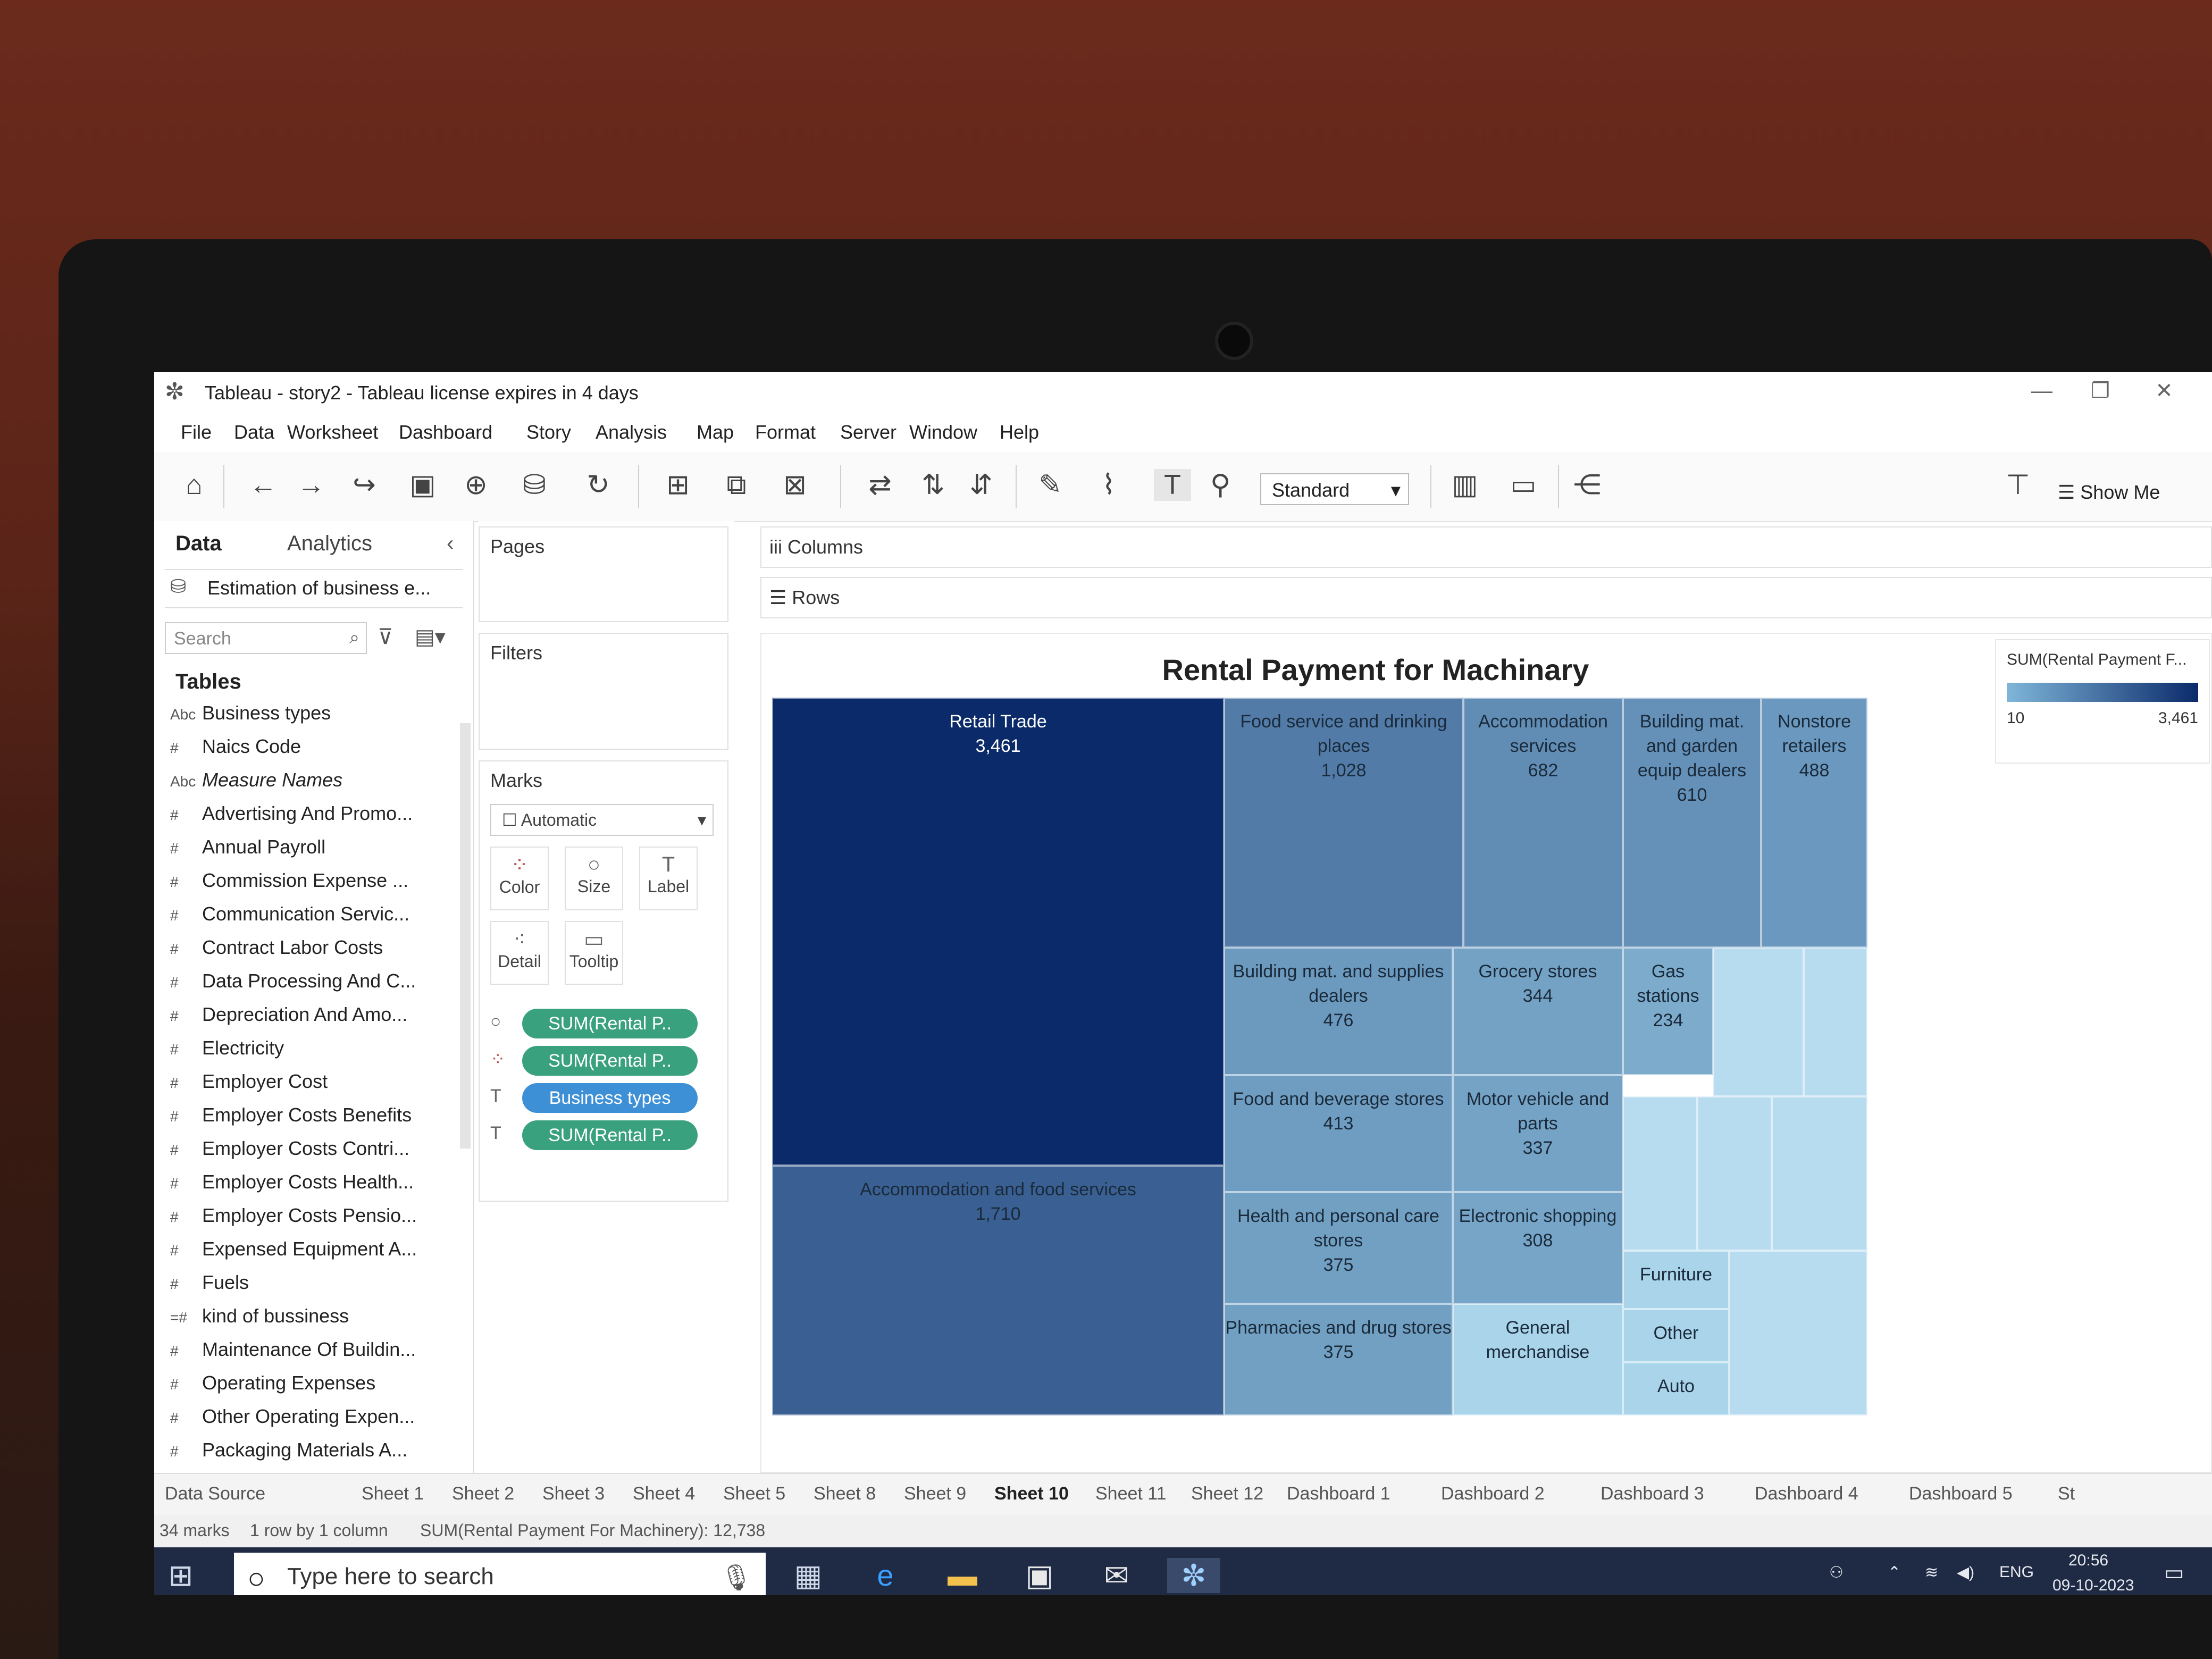  Describe the element at coordinates (1538, 1248) in the screenshot. I see `treemap-cell: Electronic shopping 308` at that location.